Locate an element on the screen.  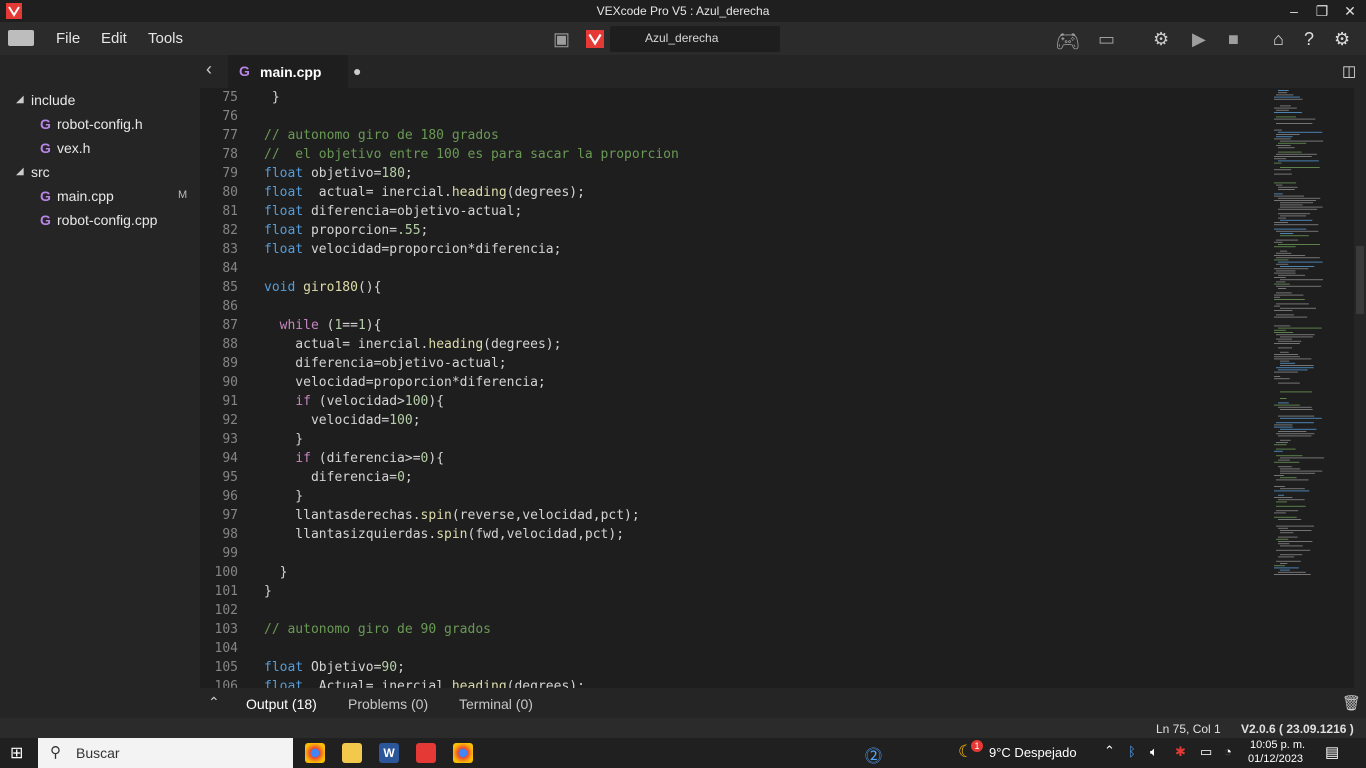
slot-icon: ⌂ is located at coordinates (1278, 39).